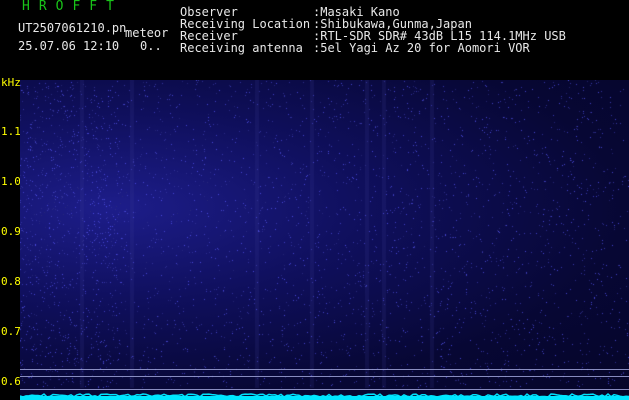 This screenshot has height=400, width=629. What do you see at coordinates (151, 46) in the screenshot?
I see `counter-label: 0..` at bounding box center [151, 46].